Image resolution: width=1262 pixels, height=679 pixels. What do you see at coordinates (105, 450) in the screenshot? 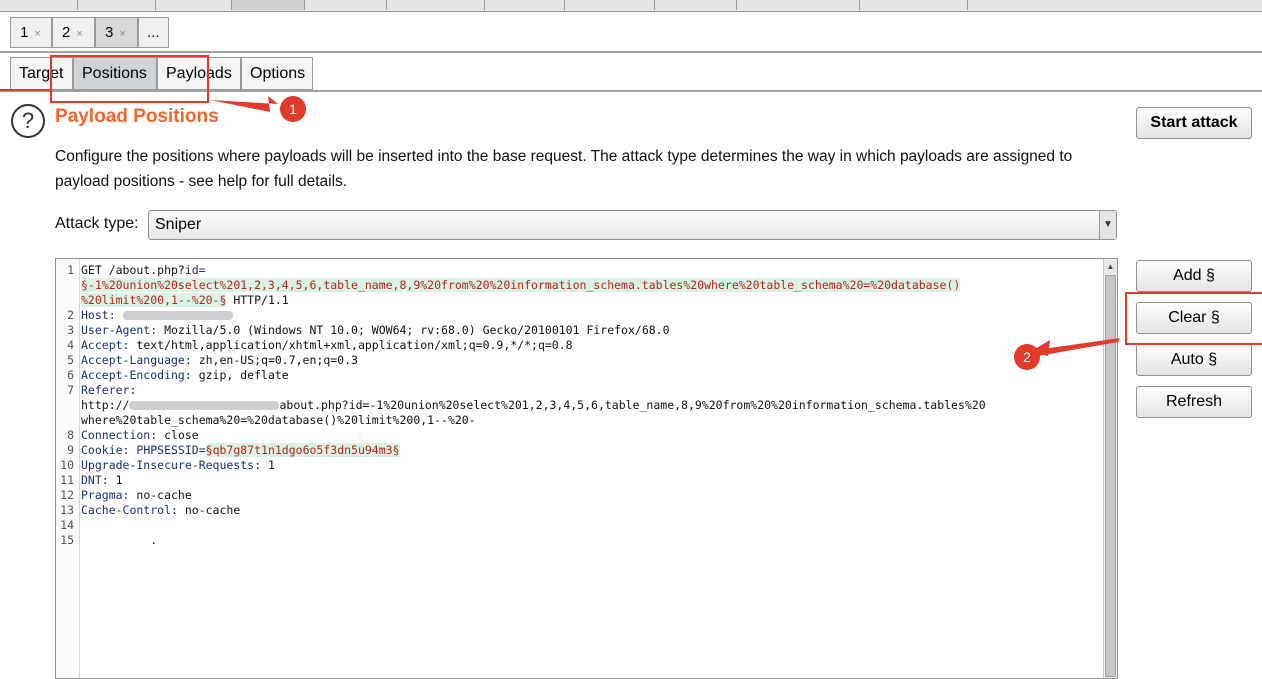
I see `header-key: Cookie:` at bounding box center [105, 450].